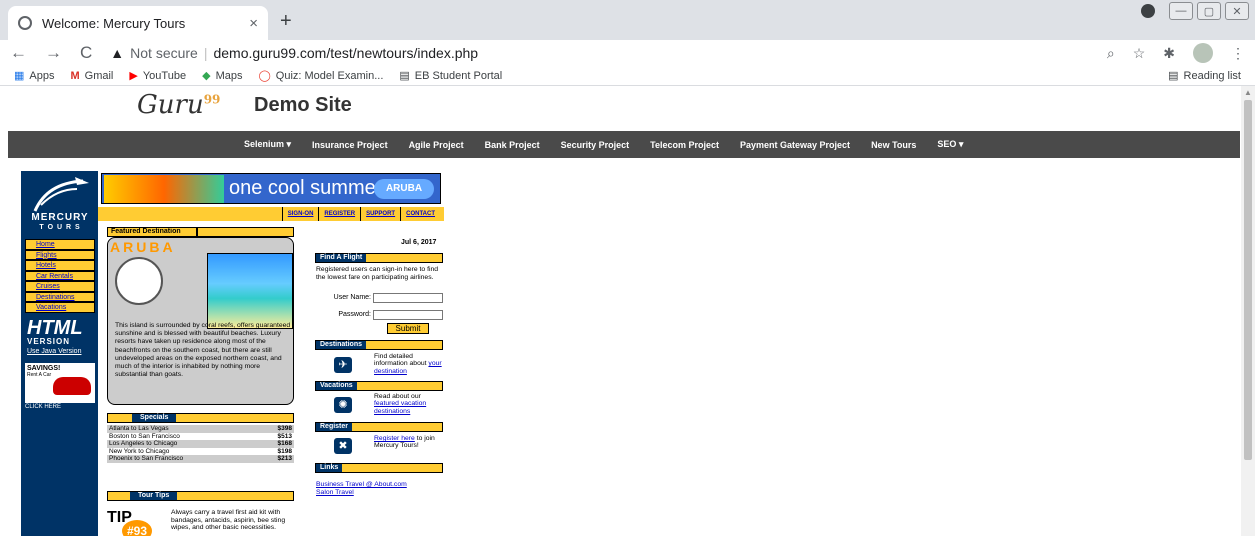 This screenshot has width=1255, height=536. Describe the element at coordinates (200, 418) in the screenshot. I see `specials-header: Specials` at that location.